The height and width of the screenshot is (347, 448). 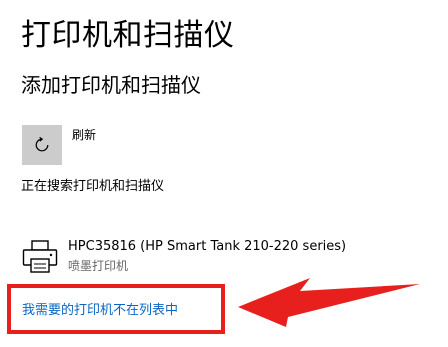 What do you see at coordinates (93, 186) in the screenshot?
I see `searching-status-text: 正在搜索打印机和扫描仪` at bounding box center [93, 186].